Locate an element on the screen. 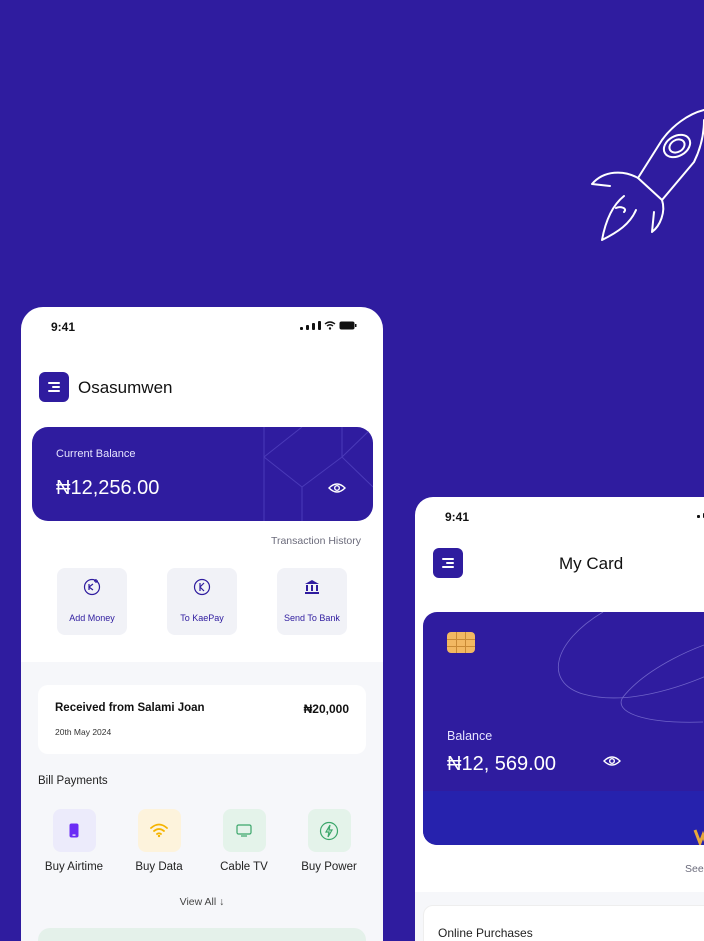 The height and width of the screenshot is (941, 704). bank-card: Balance ₦12, 569.00 is located at coordinates (563, 728).